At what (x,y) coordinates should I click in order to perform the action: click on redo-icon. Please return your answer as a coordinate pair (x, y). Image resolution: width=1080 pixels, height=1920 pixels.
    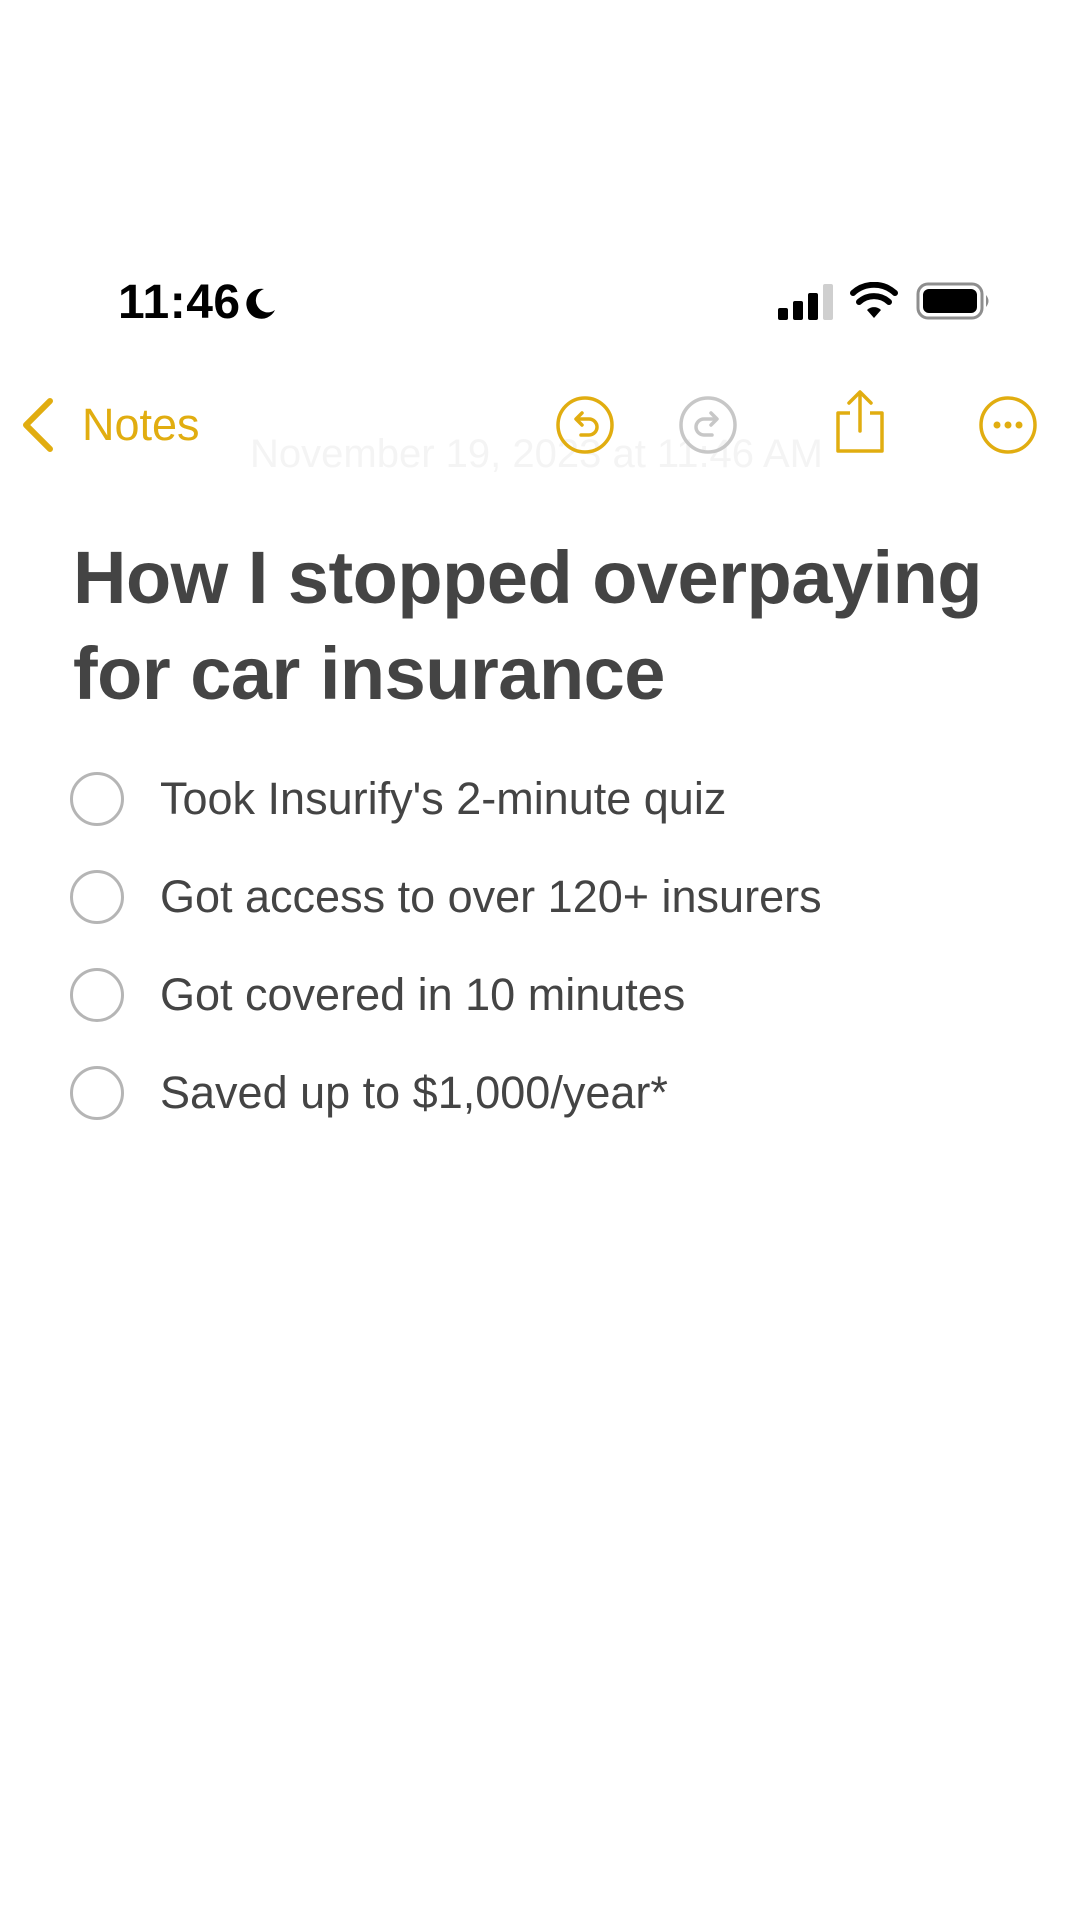
    Looking at the image, I should click on (708, 425).